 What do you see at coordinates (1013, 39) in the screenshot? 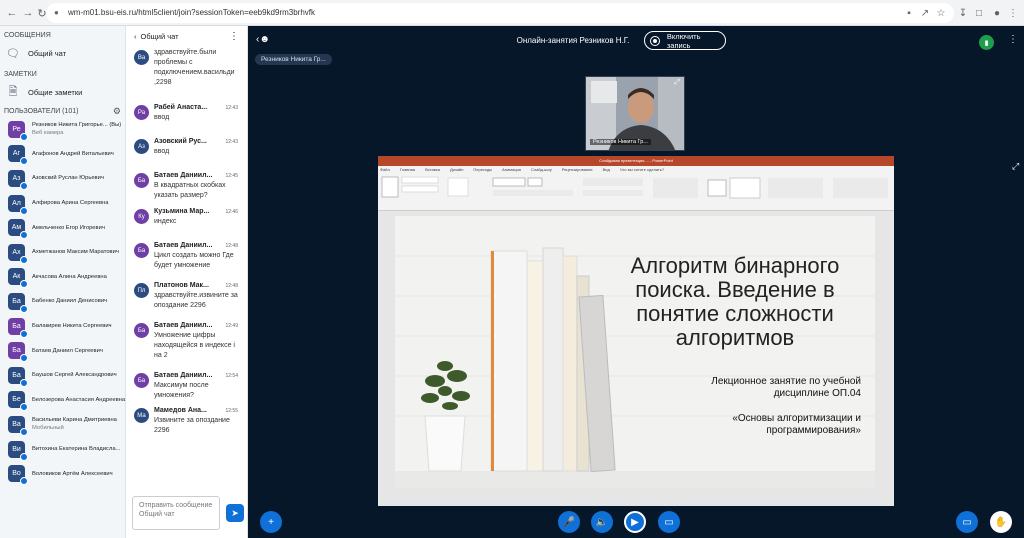
I see `options-menu-icon: ⋮` at bounding box center [1013, 39].